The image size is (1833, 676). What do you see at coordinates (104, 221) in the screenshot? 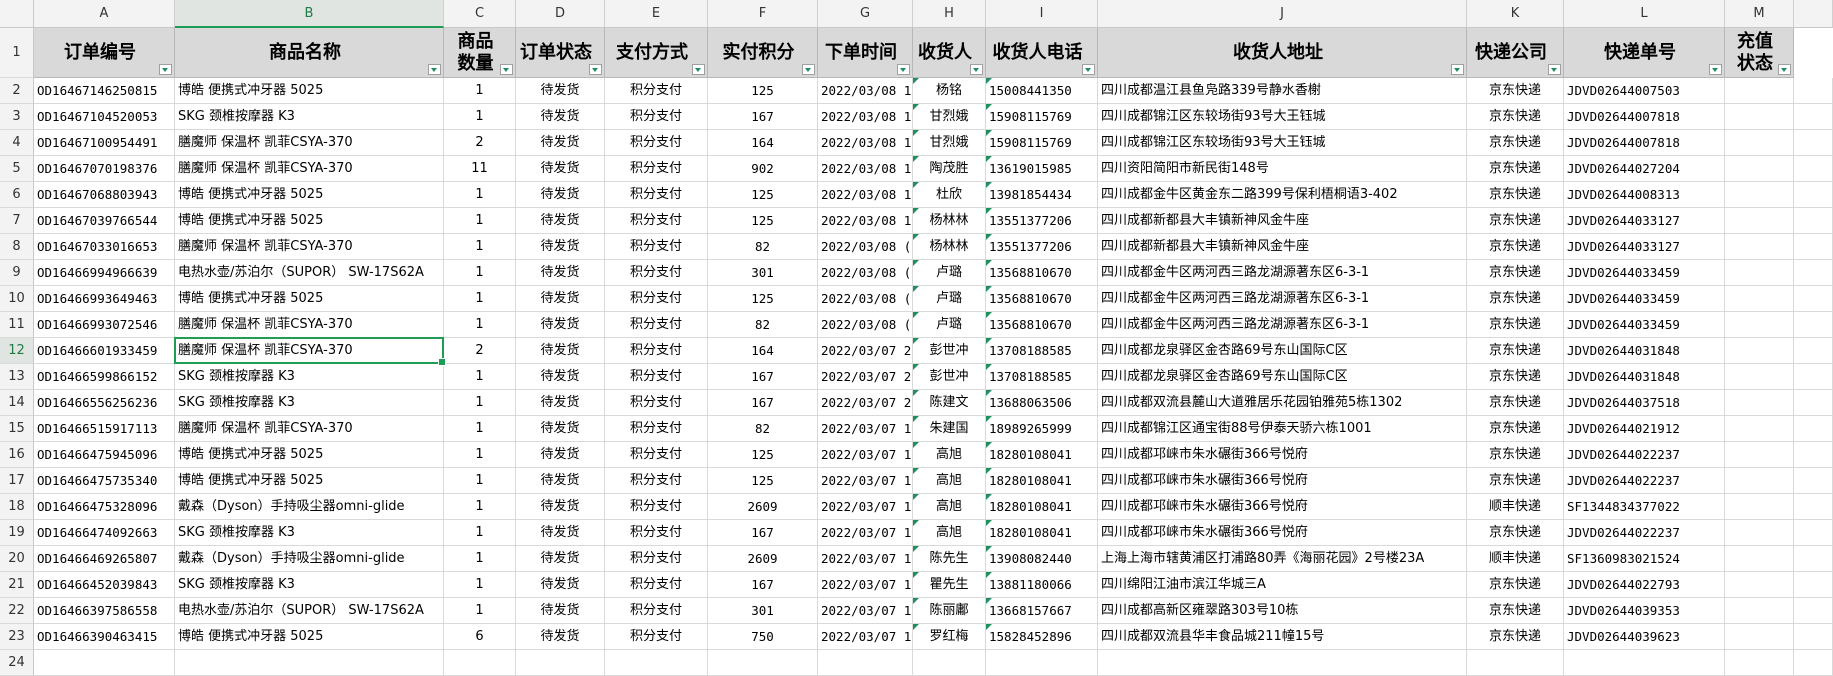
I see `cell-A7: OD16467039766544` at bounding box center [104, 221].